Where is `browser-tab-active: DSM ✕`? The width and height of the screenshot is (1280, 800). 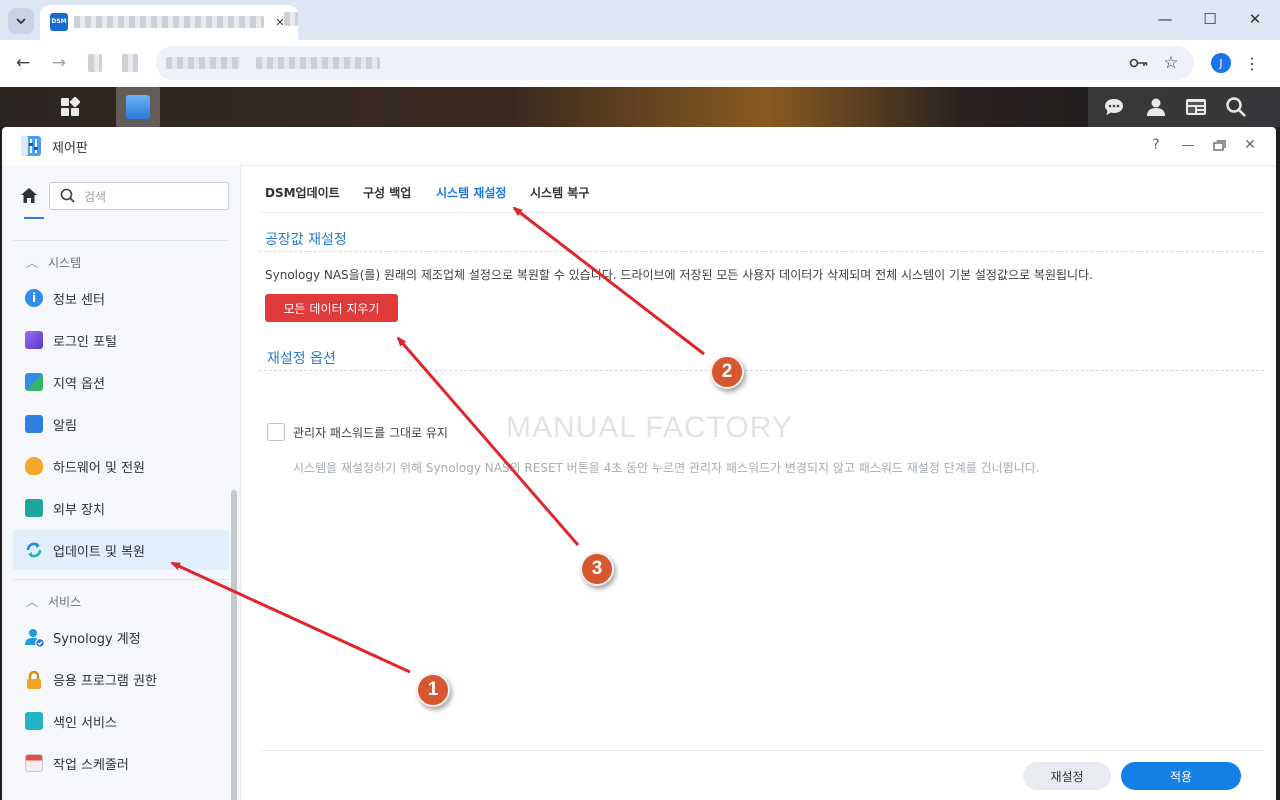
browser-tab-active: DSM ✕ is located at coordinates (169, 22).